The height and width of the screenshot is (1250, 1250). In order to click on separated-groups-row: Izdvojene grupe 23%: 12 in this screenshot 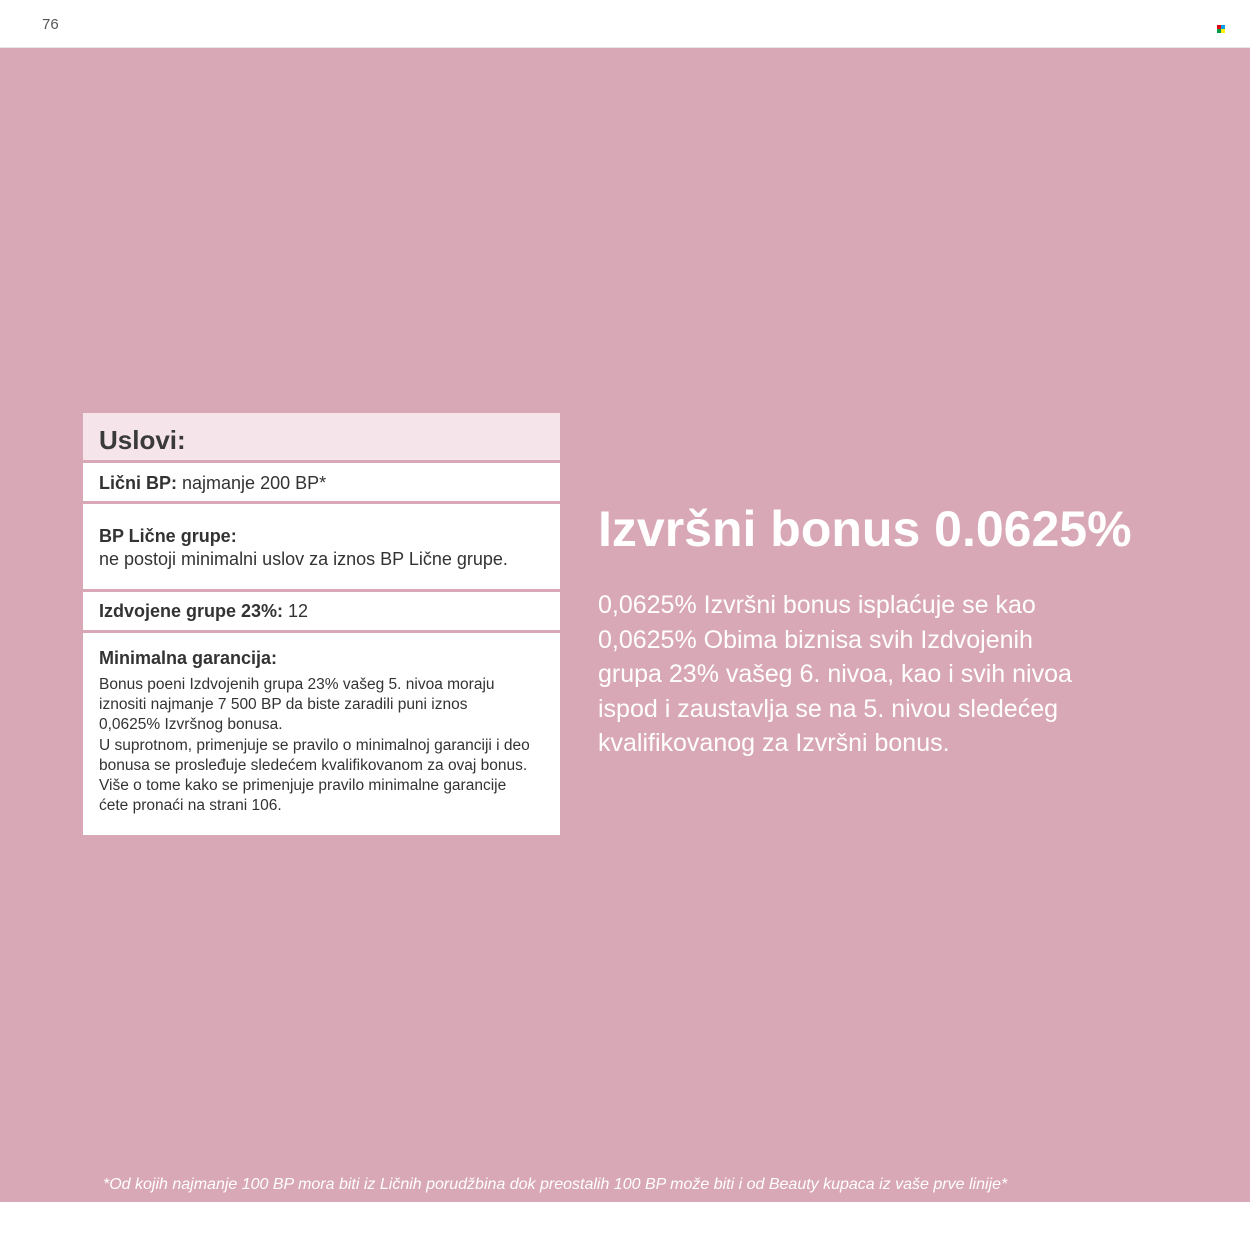, I will do `click(321, 611)`.